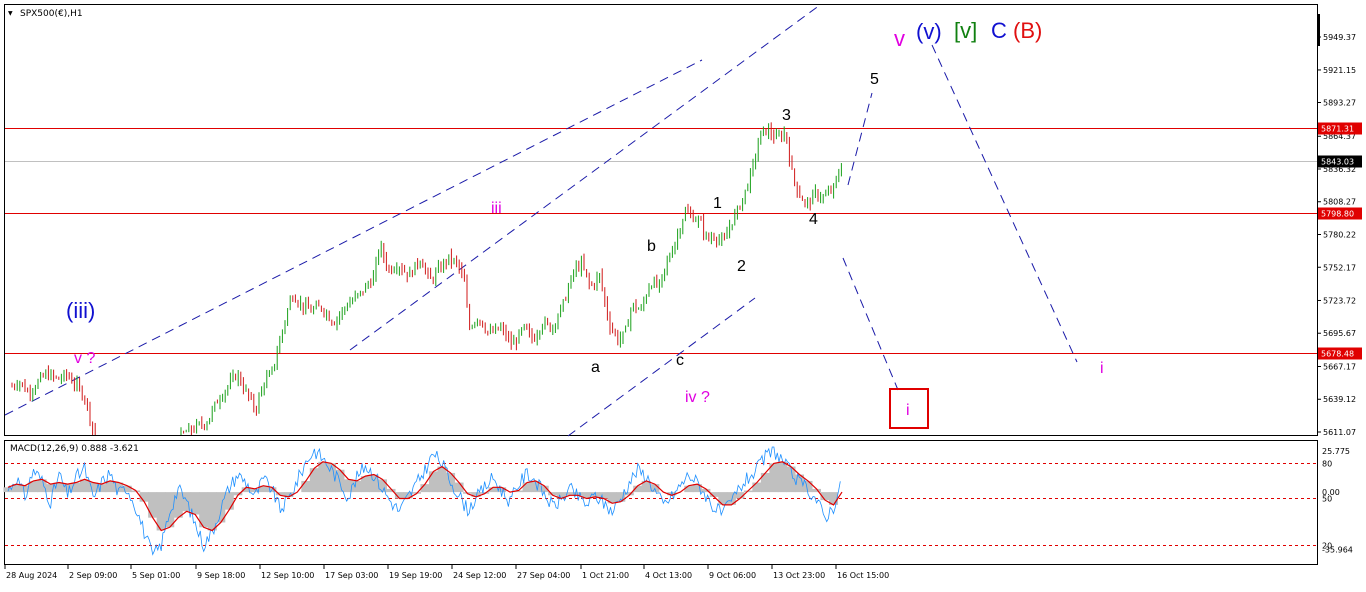  I want to click on wave-label-iii-paren: (iii), so click(80, 310).